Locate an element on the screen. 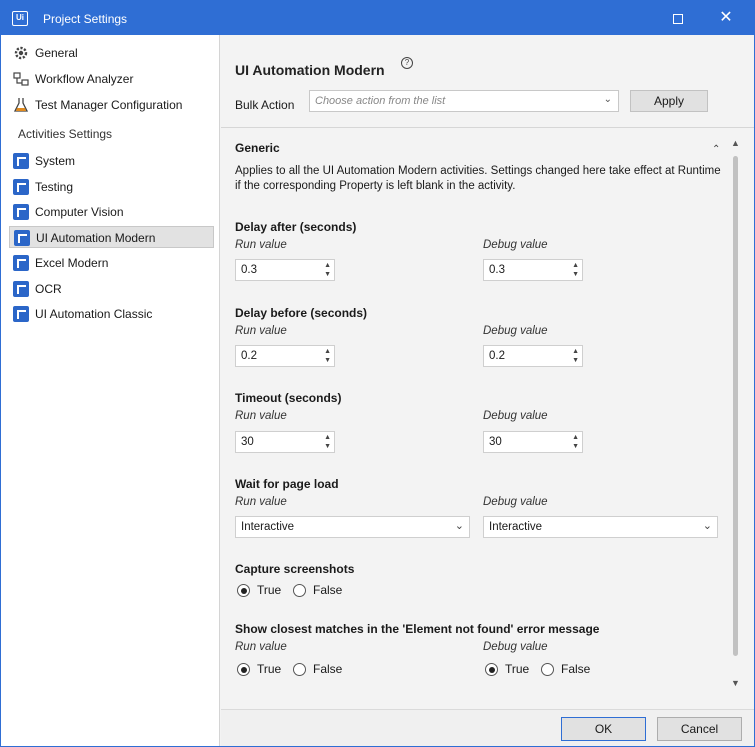  sidebar-item-system: System is located at coordinates (111, 161).